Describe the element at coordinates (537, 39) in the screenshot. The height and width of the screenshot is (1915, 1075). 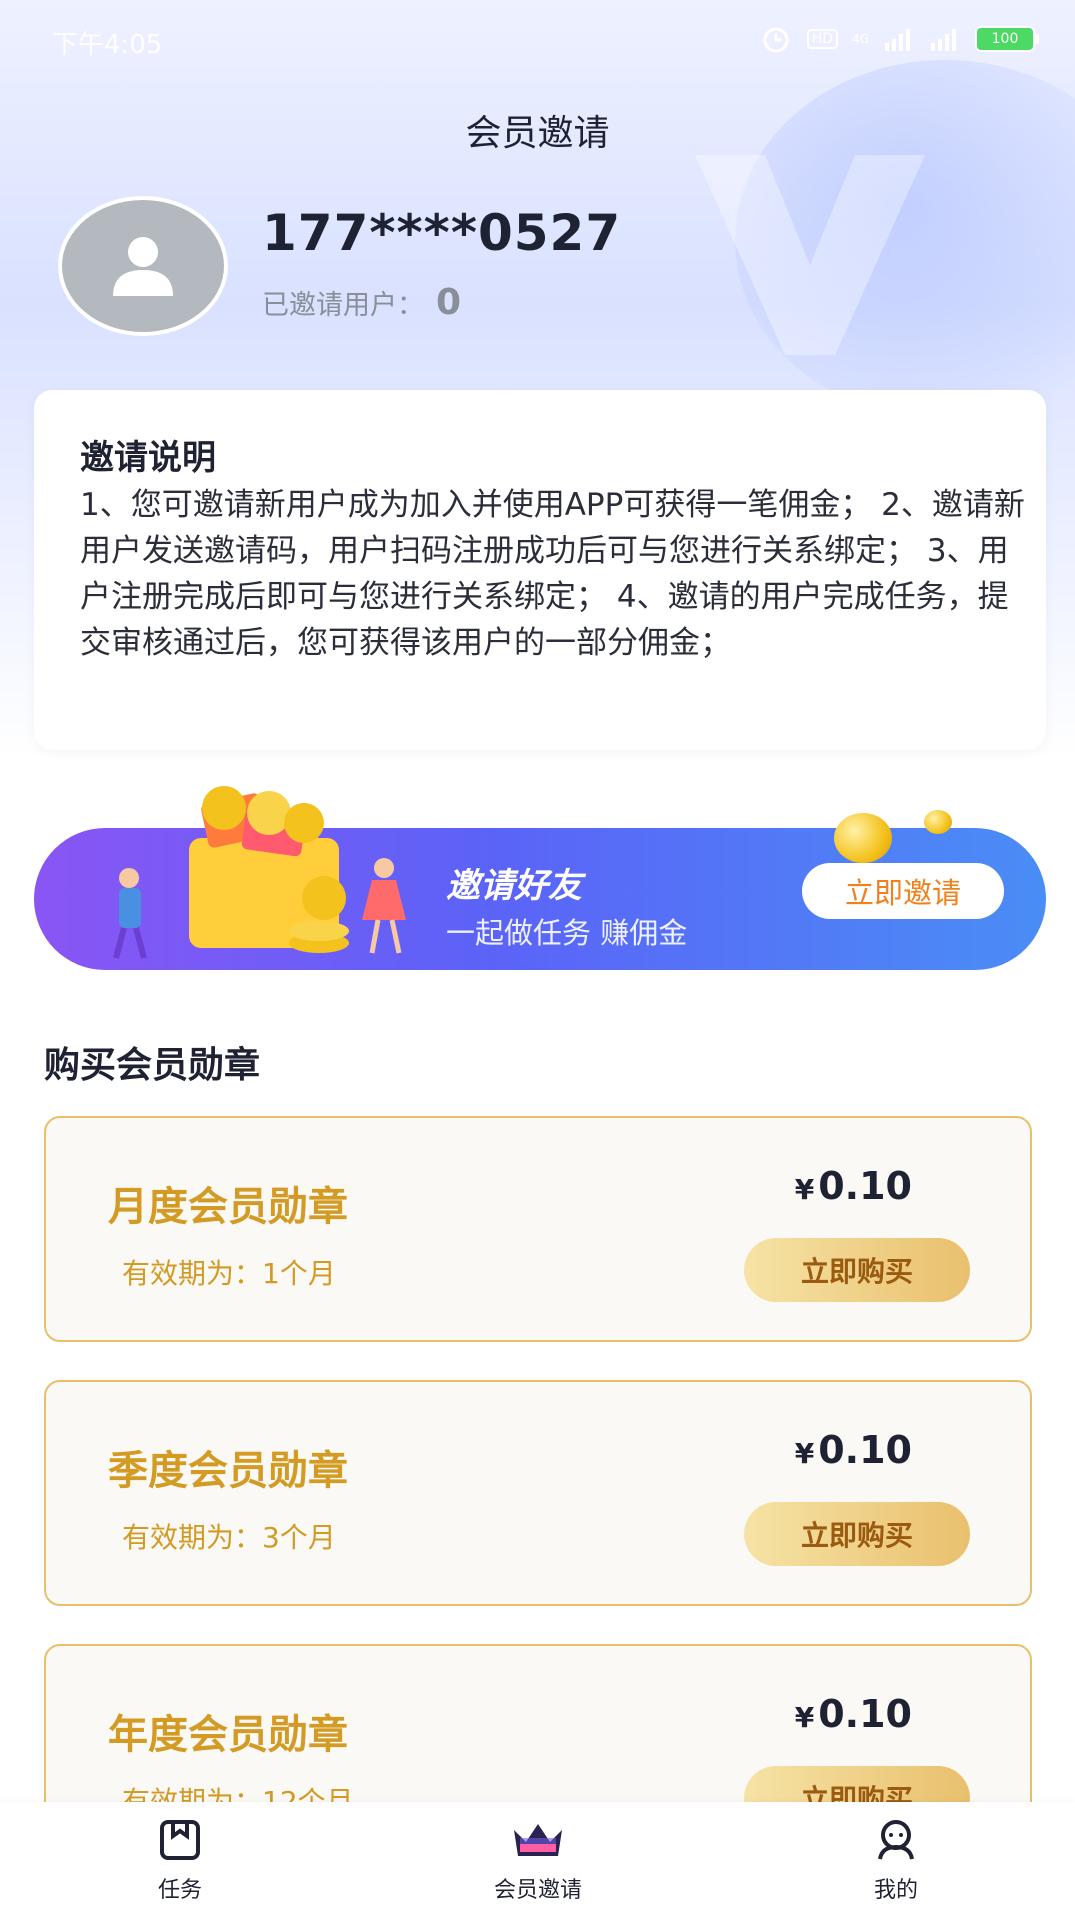
I see `status-bar: 下午4:05 HD 4G 100` at that location.